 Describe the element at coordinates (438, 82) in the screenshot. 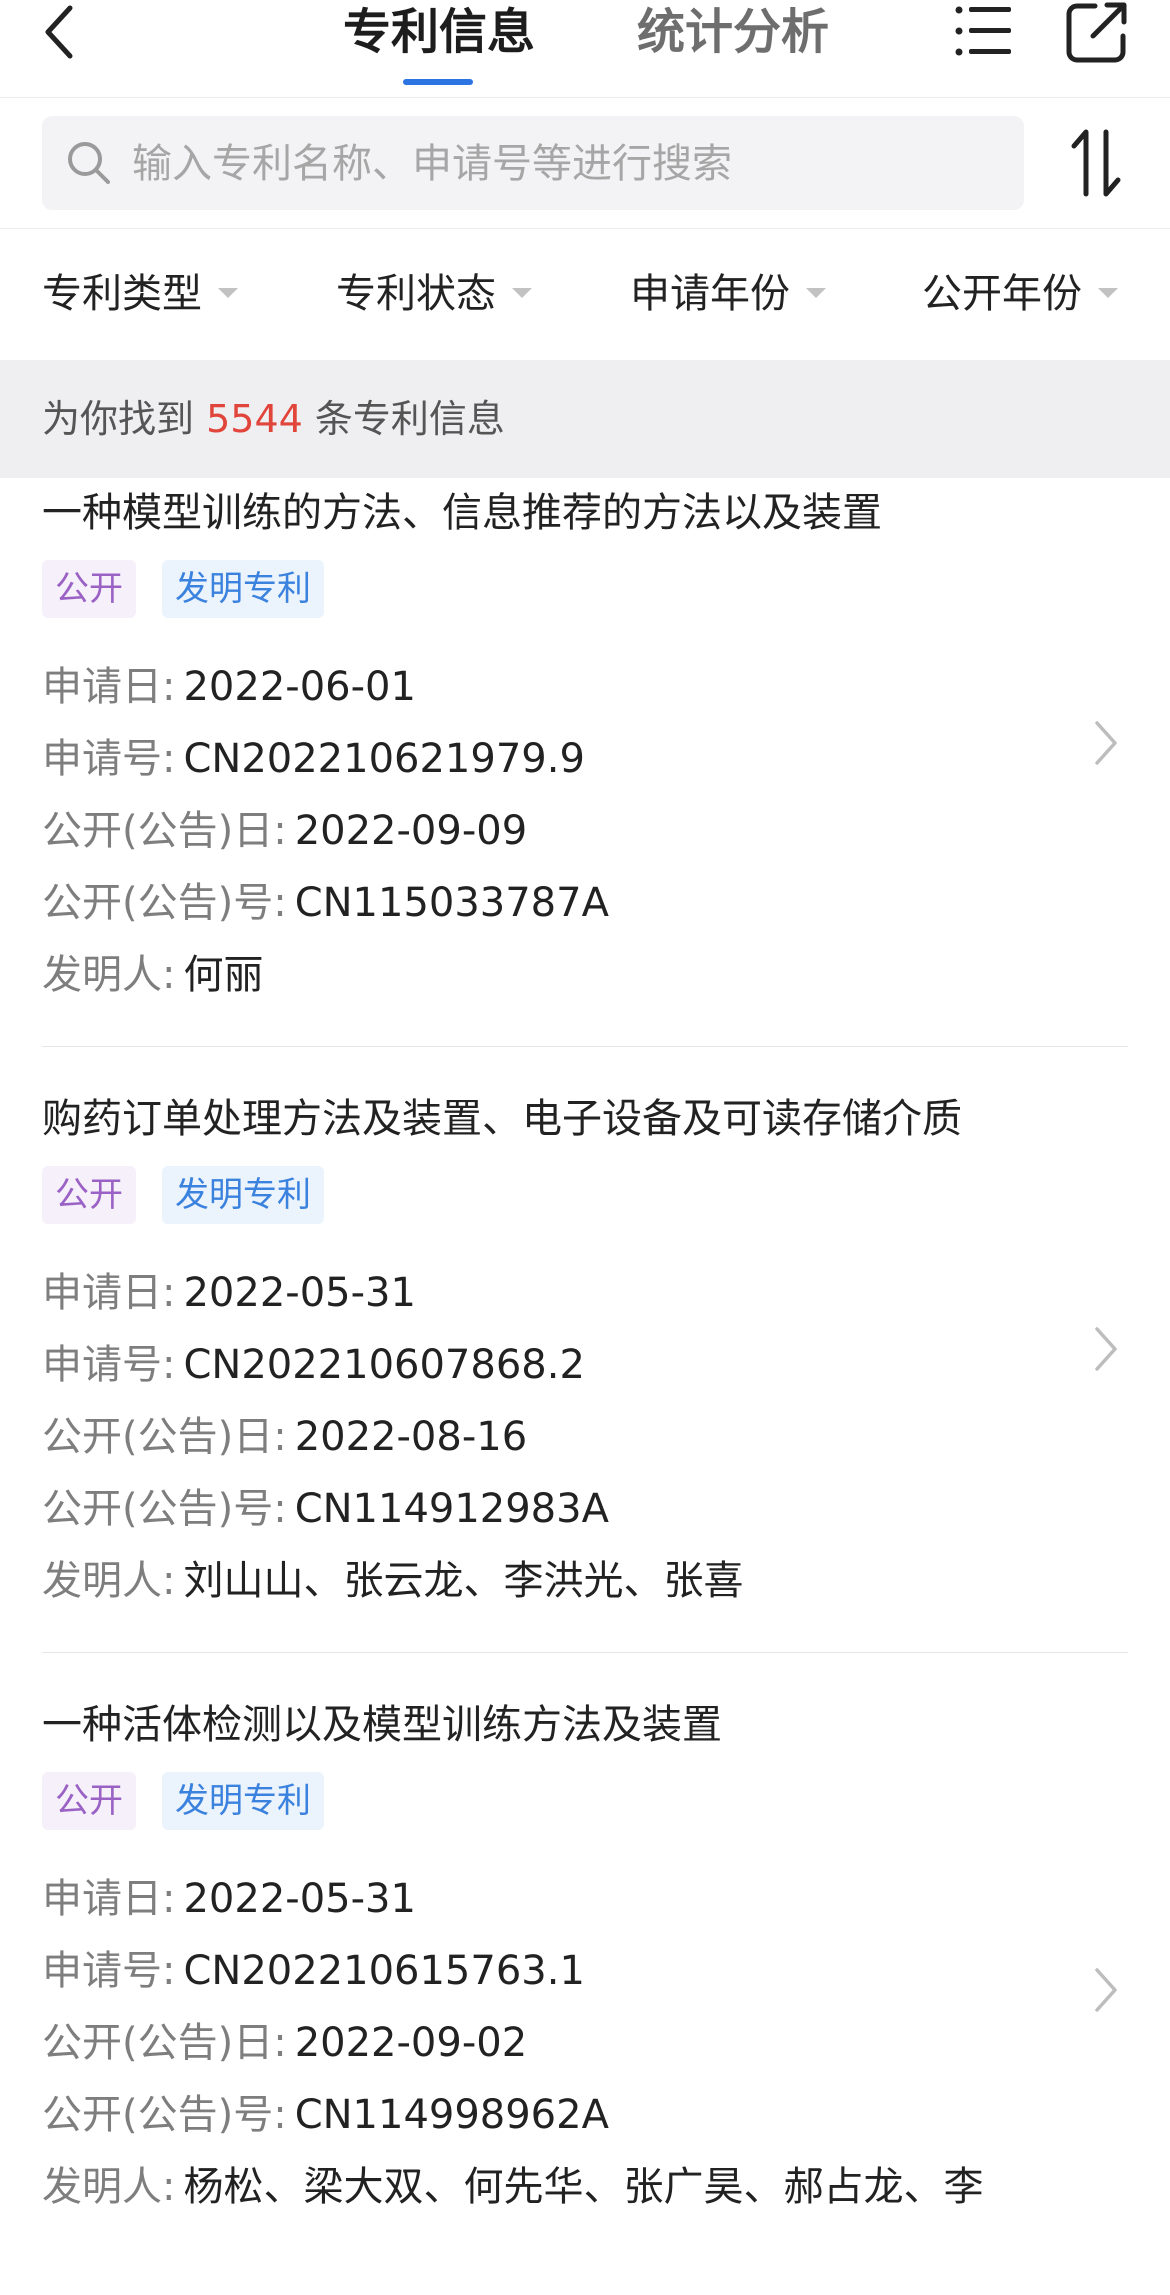

I see `active-tab-indicator` at that location.